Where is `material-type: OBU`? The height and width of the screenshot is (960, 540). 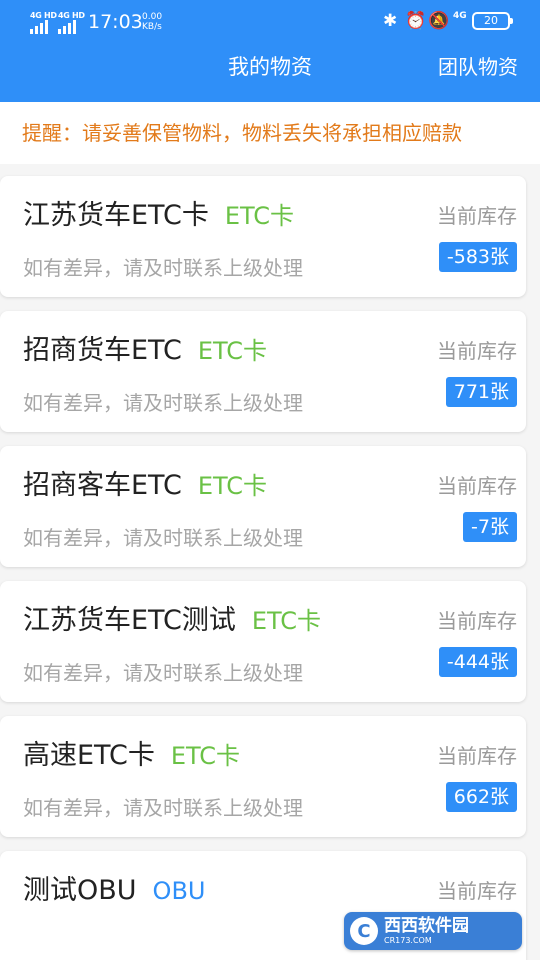
material-type: OBU is located at coordinates (179, 891).